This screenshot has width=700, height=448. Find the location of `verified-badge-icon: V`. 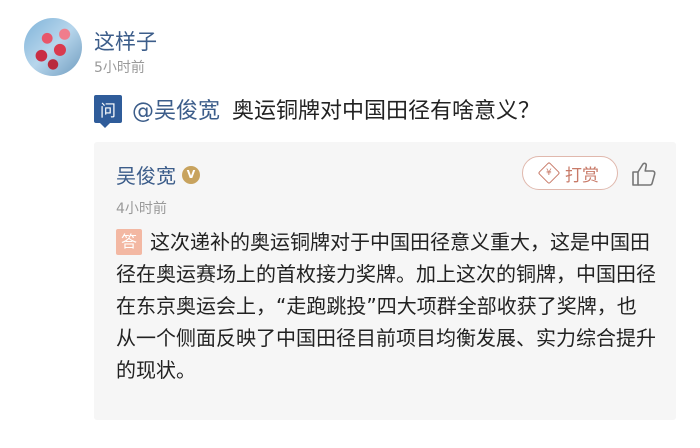

verified-badge-icon: V is located at coordinates (191, 174).